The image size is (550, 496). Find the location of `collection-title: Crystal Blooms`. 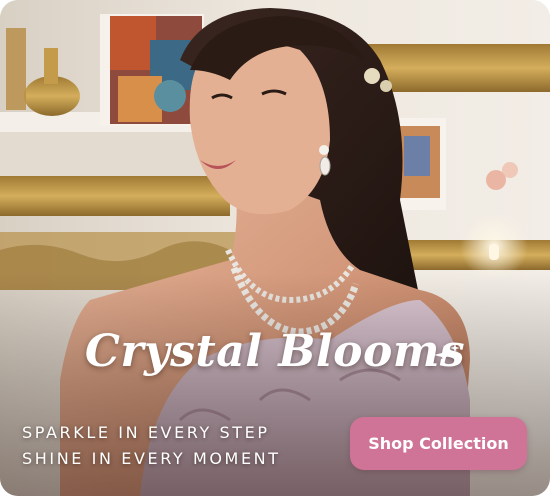

collection-title: Crystal Blooms is located at coordinates (275, 351).